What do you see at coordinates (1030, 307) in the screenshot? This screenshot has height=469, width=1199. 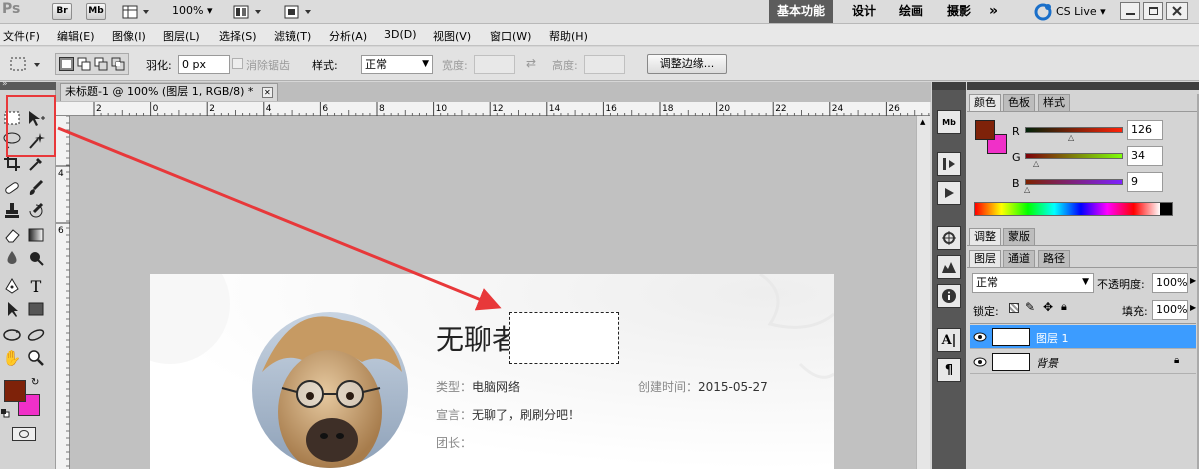 I see `lock-image-icon: ✎` at bounding box center [1030, 307].